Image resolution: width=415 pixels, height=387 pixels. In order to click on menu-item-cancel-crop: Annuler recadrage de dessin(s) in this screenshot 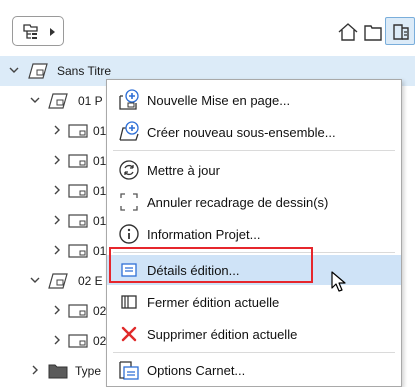, I will do `click(254, 202)`.